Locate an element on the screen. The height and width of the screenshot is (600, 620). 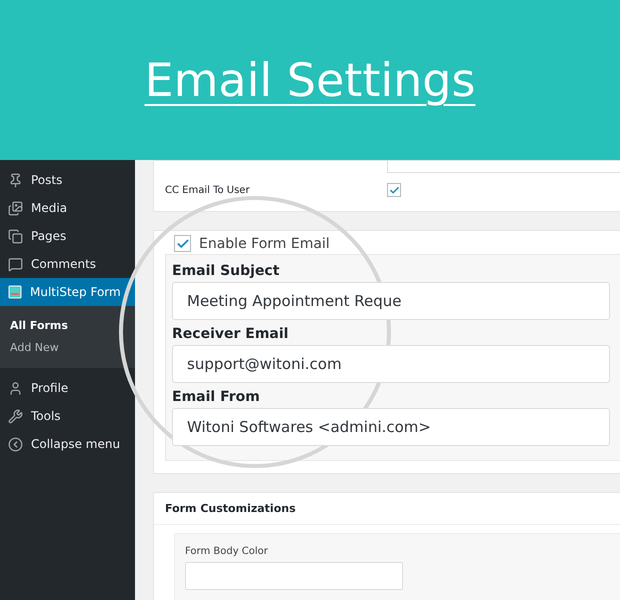
field-label: Email Subject is located at coordinates (226, 271).